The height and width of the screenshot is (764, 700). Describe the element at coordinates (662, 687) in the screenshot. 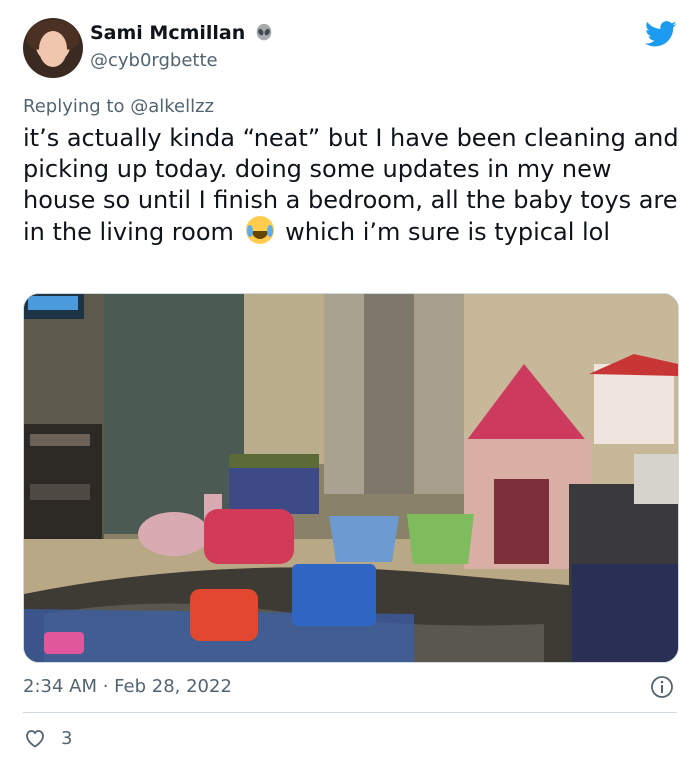

I see `info-icon` at that location.